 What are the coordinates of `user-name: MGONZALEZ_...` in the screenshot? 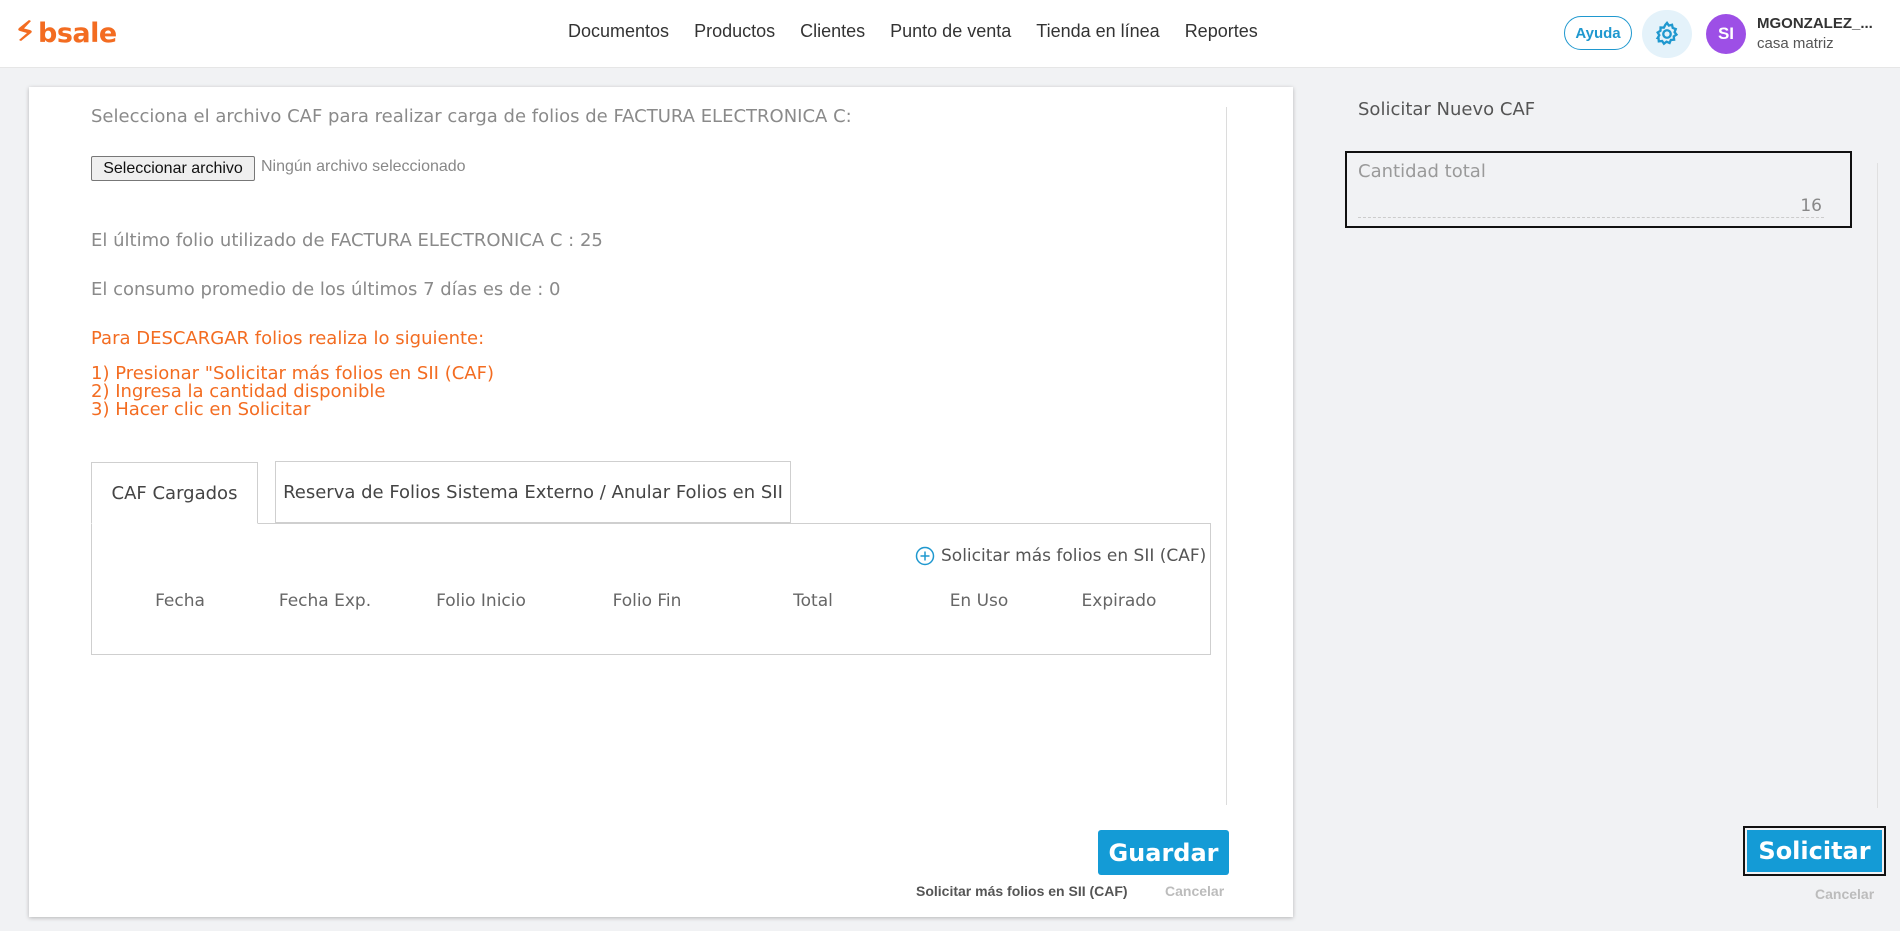 It's located at (1815, 23).